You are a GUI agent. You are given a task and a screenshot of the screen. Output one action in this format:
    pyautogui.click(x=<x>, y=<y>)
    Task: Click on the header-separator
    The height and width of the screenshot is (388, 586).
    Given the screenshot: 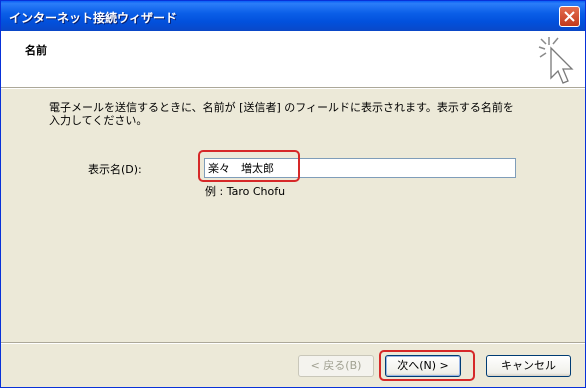 What is the action you would take?
    pyautogui.click(x=293, y=88)
    